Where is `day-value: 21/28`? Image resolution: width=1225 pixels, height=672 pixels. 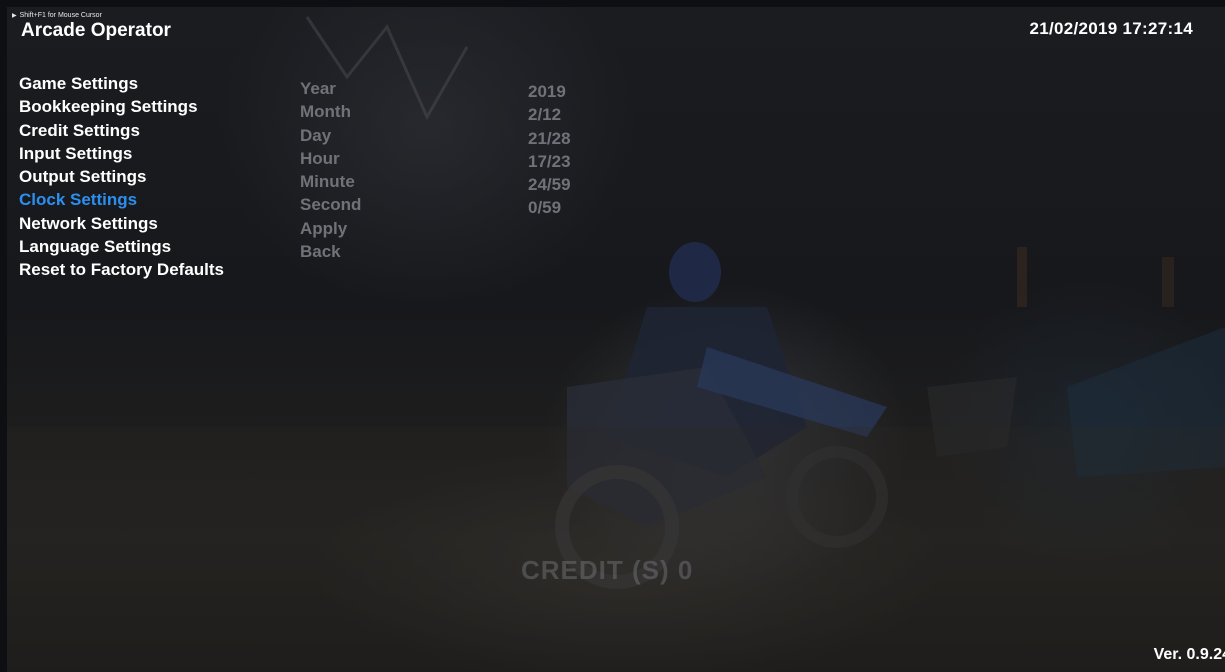 day-value: 21/28 is located at coordinates (549, 138).